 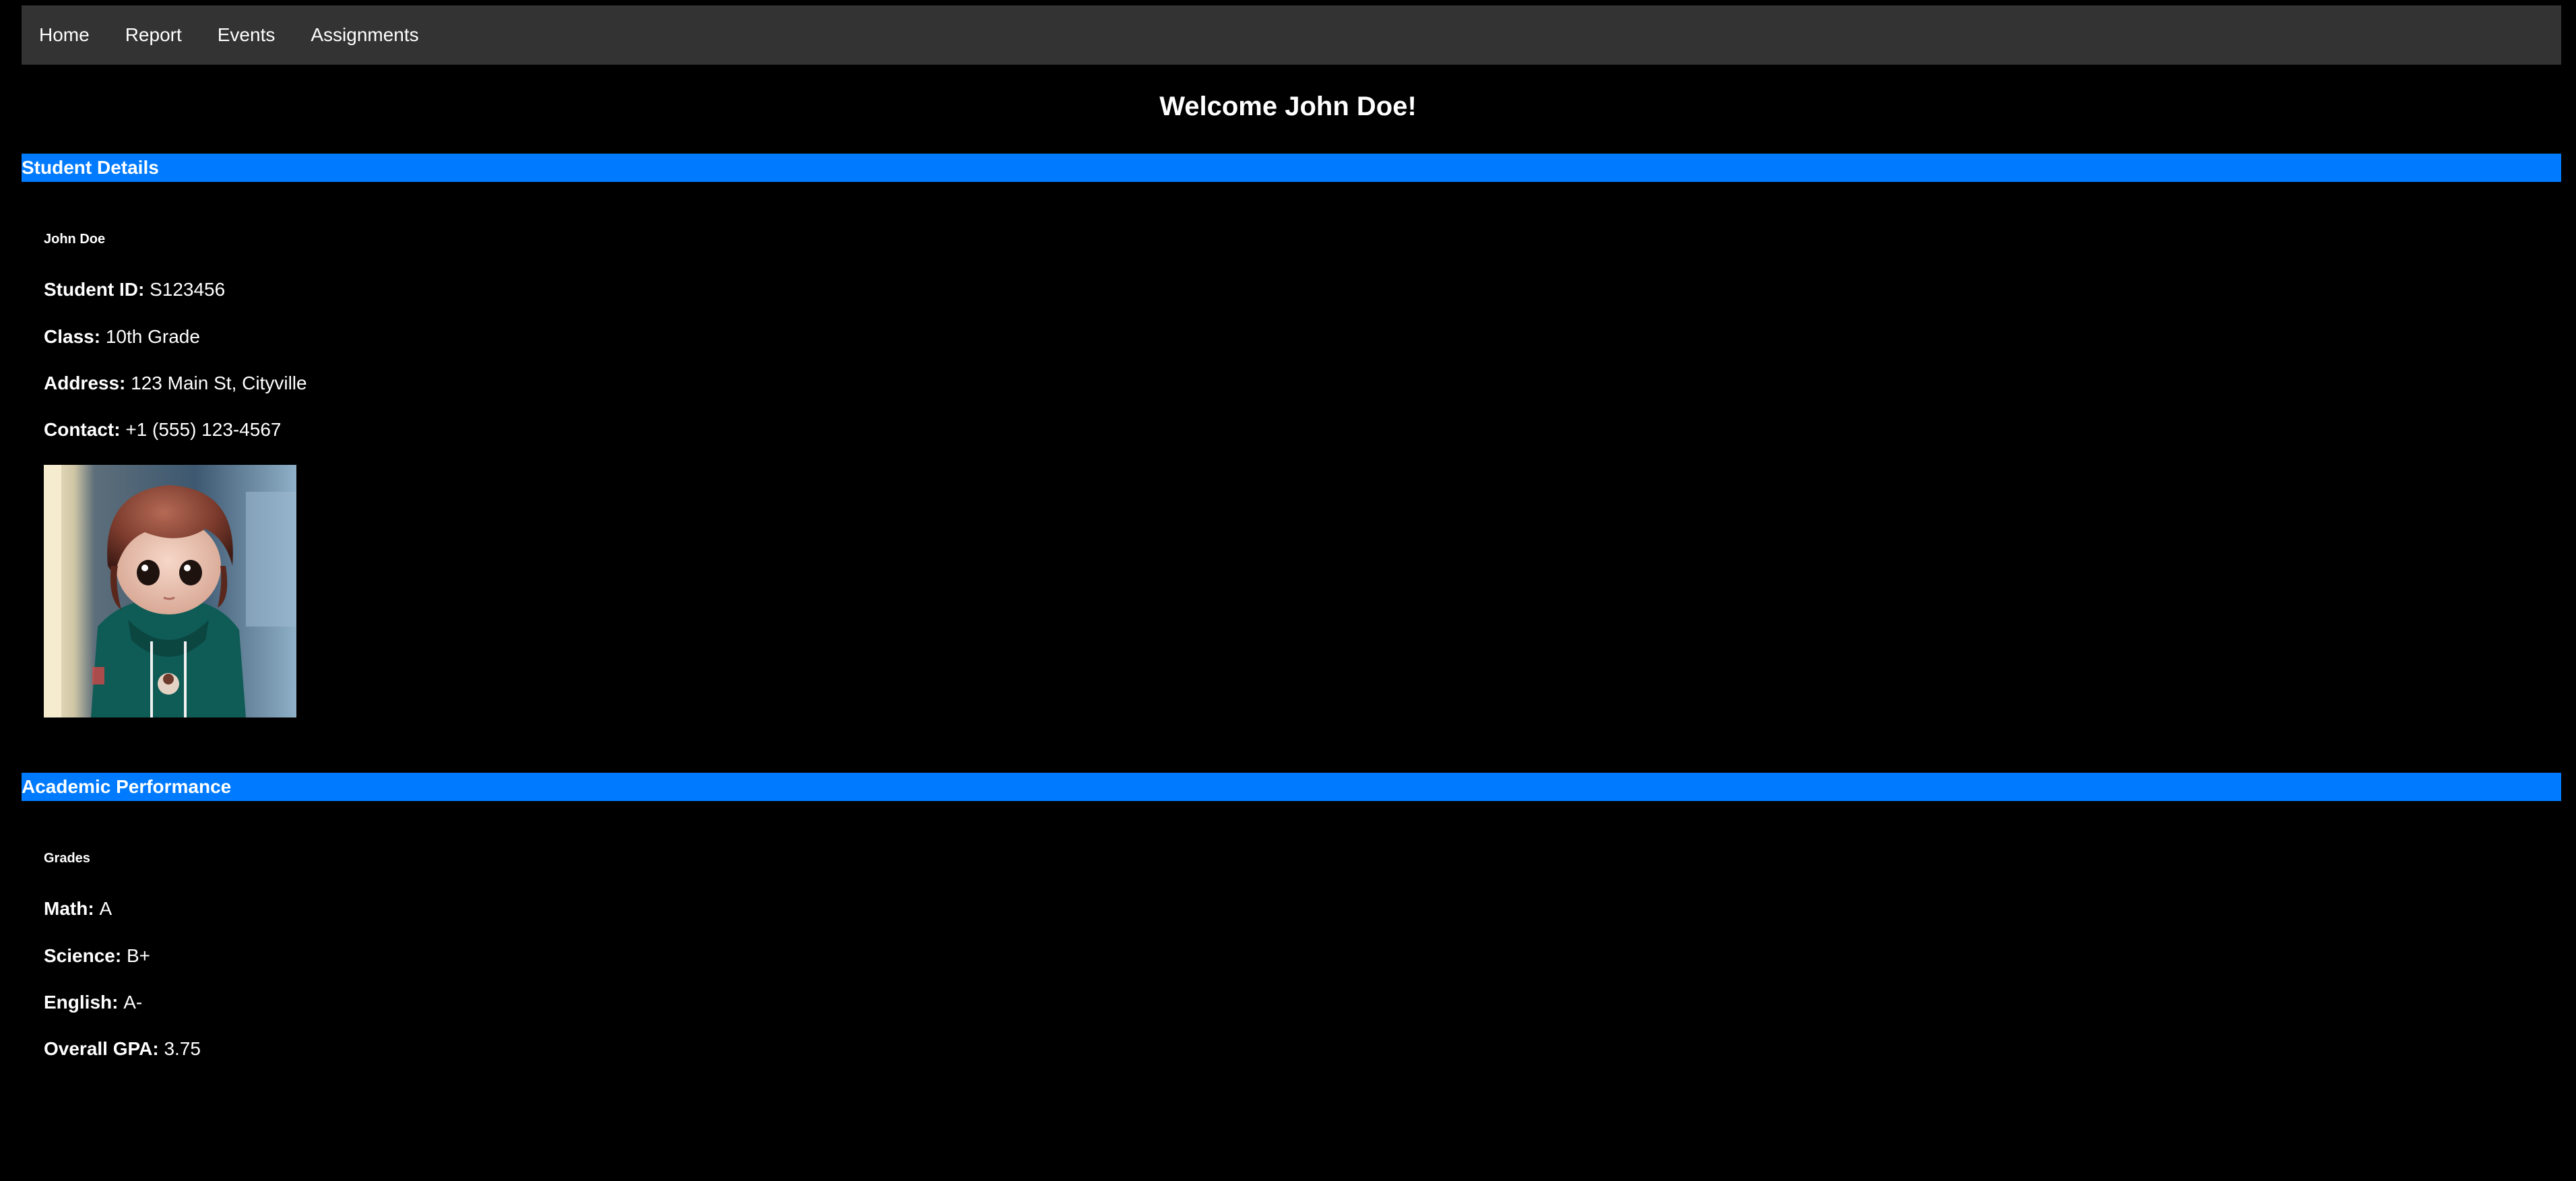 I want to click on math-row: Math: A, so click(x=78, y=909).